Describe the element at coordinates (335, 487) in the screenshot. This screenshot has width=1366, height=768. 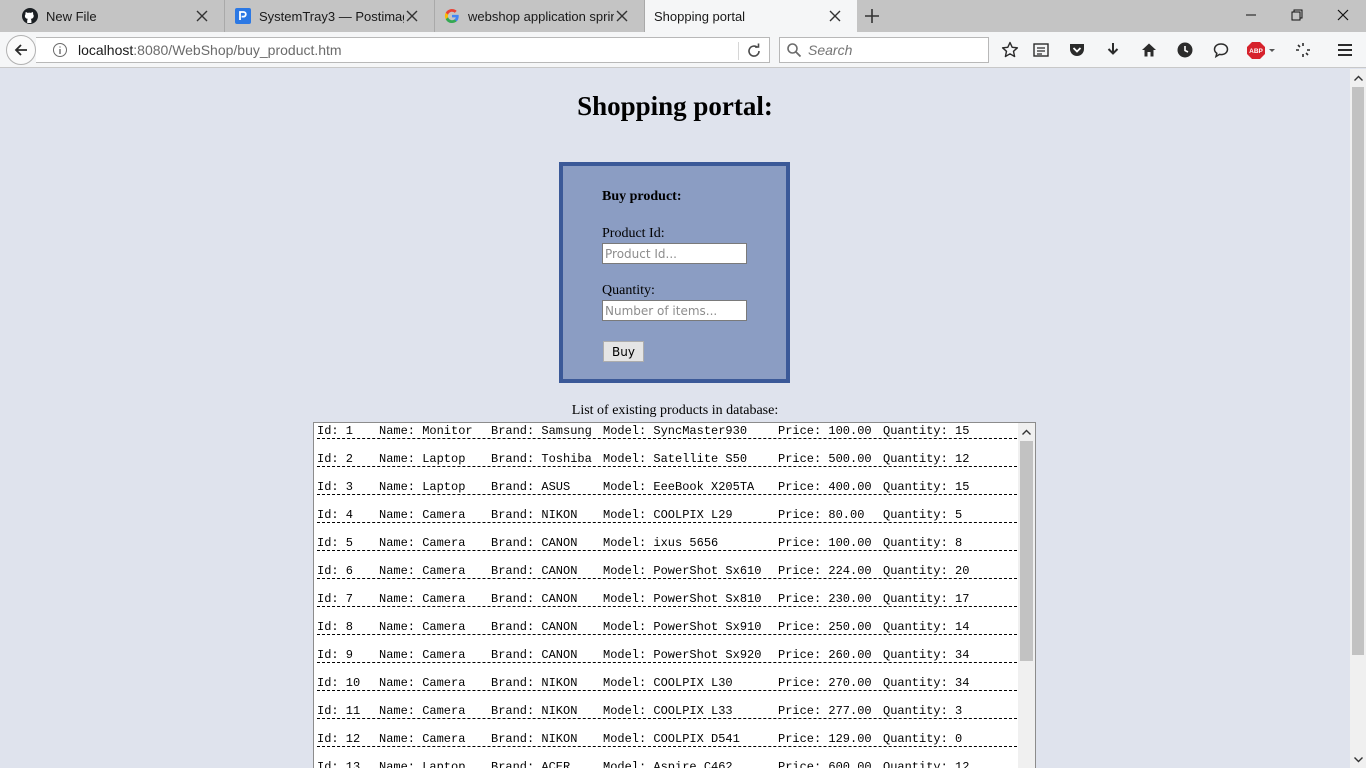
I see `product-id: Id: 3` at that location.